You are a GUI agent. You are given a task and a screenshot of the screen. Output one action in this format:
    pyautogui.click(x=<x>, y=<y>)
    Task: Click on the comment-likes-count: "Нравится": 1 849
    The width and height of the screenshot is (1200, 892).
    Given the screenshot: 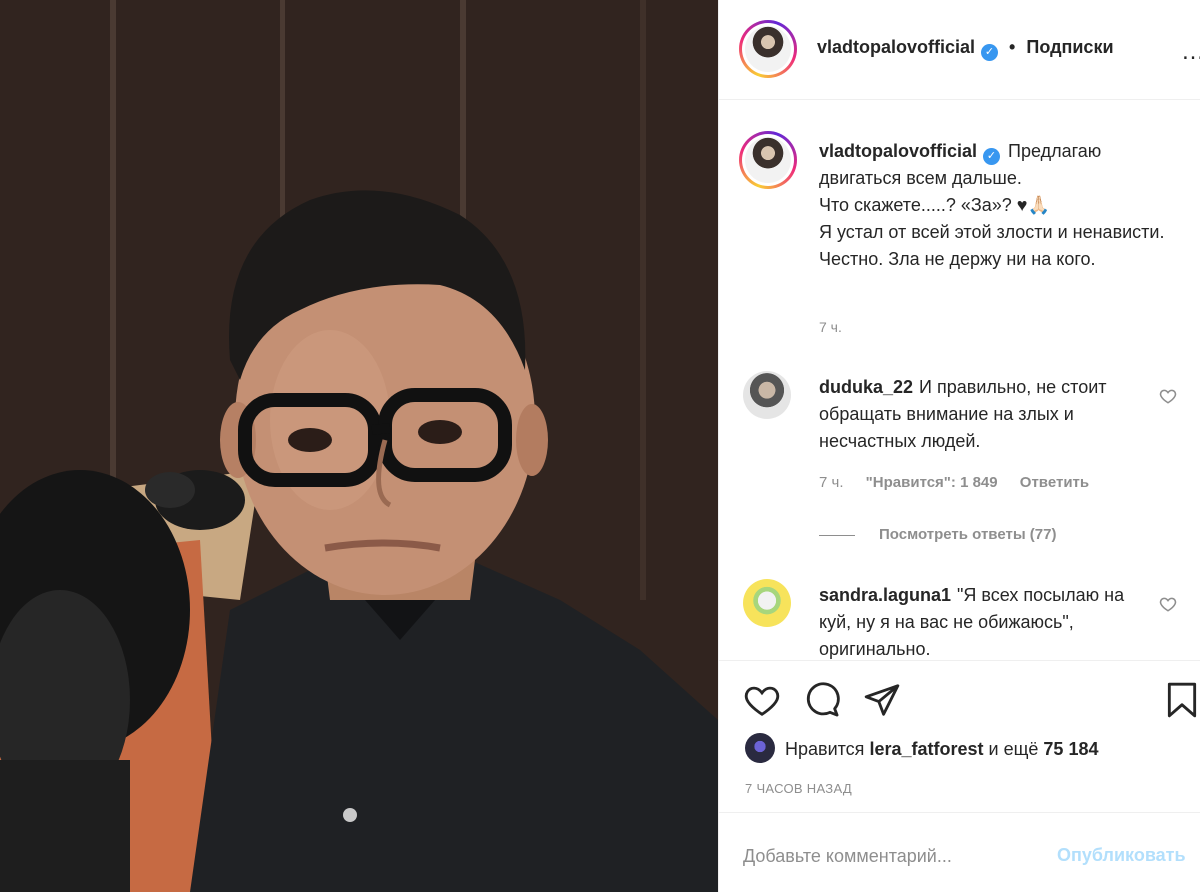 What is the action you would take?
    pyautogui.click(x=932, y=482)
    